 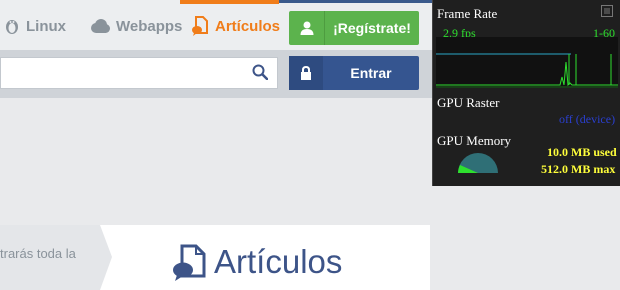 What do you see at coordinates (12, 27) in the screenshot?
I see `linux-penguin-icon` at bounding box center [12, 27].